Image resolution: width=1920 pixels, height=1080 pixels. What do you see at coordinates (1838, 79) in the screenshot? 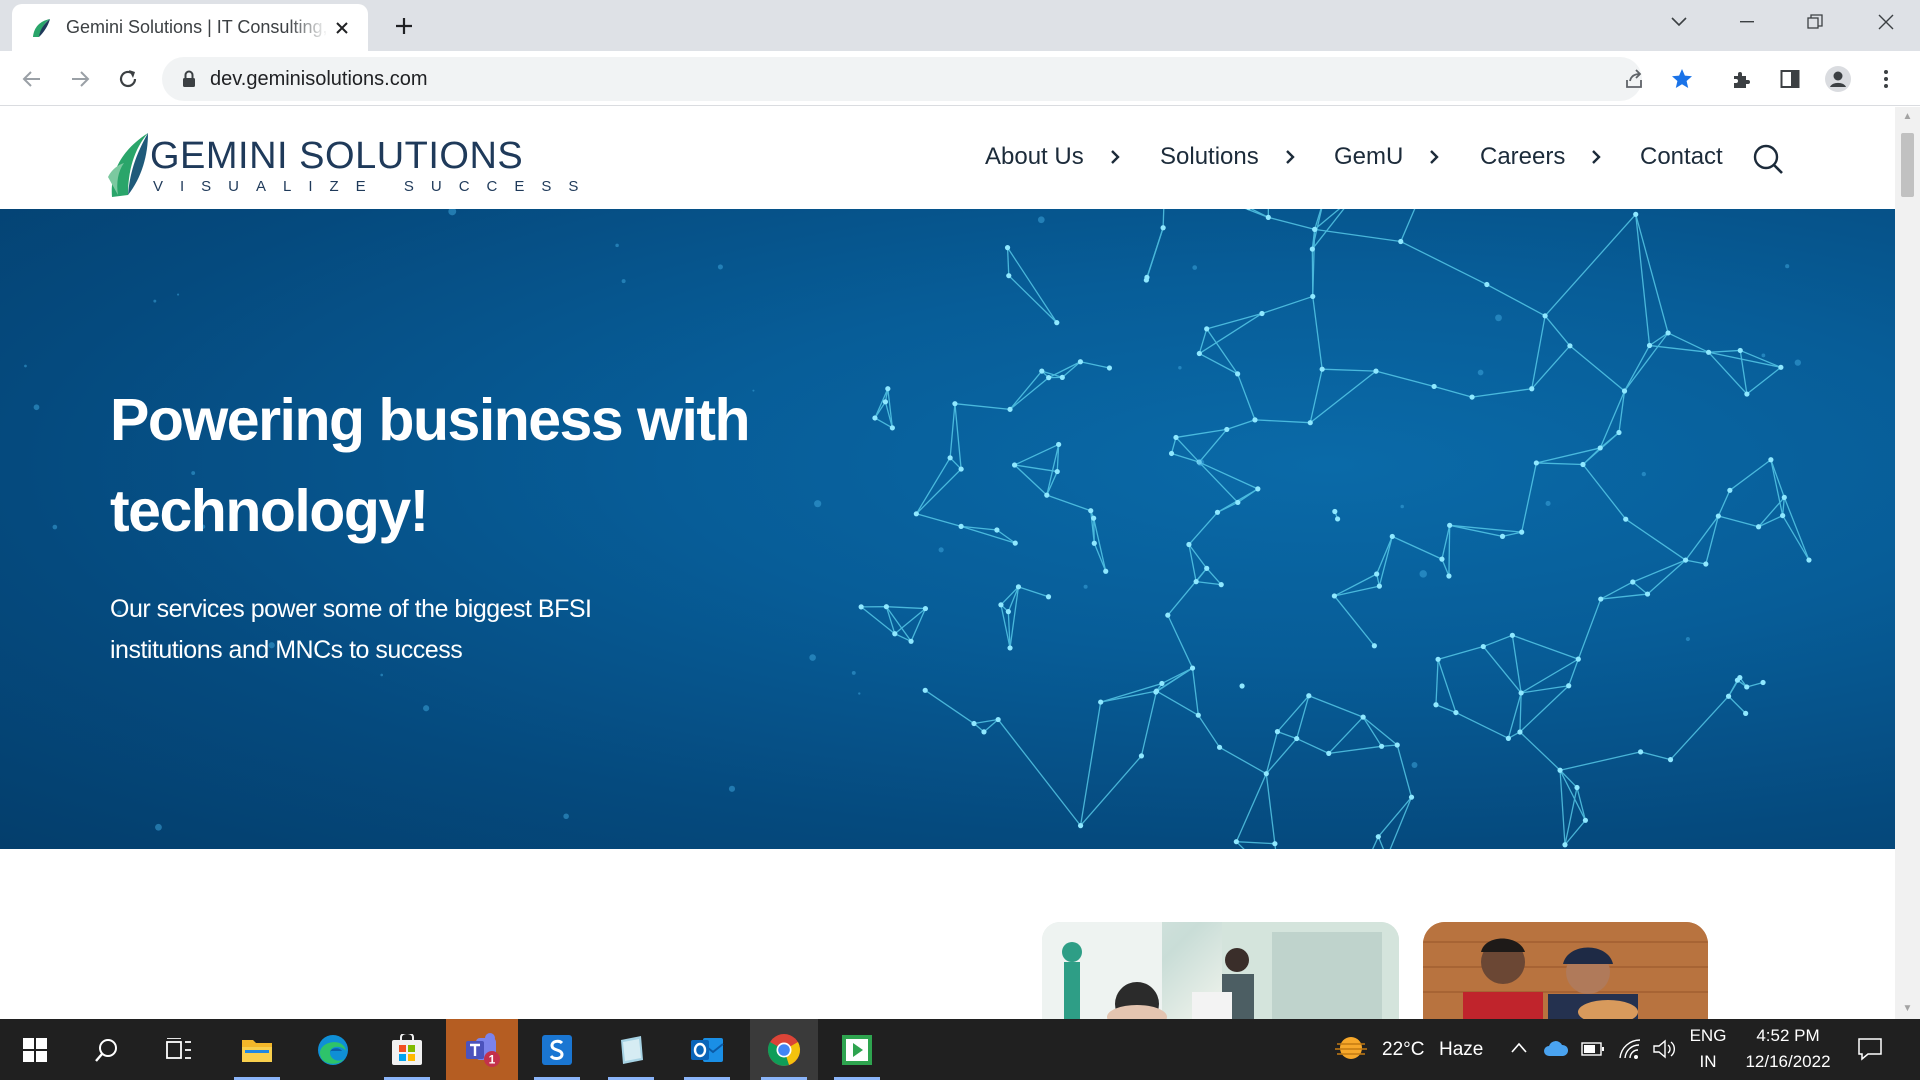
I see `profile-icon` at bounding box center [1838, 79].